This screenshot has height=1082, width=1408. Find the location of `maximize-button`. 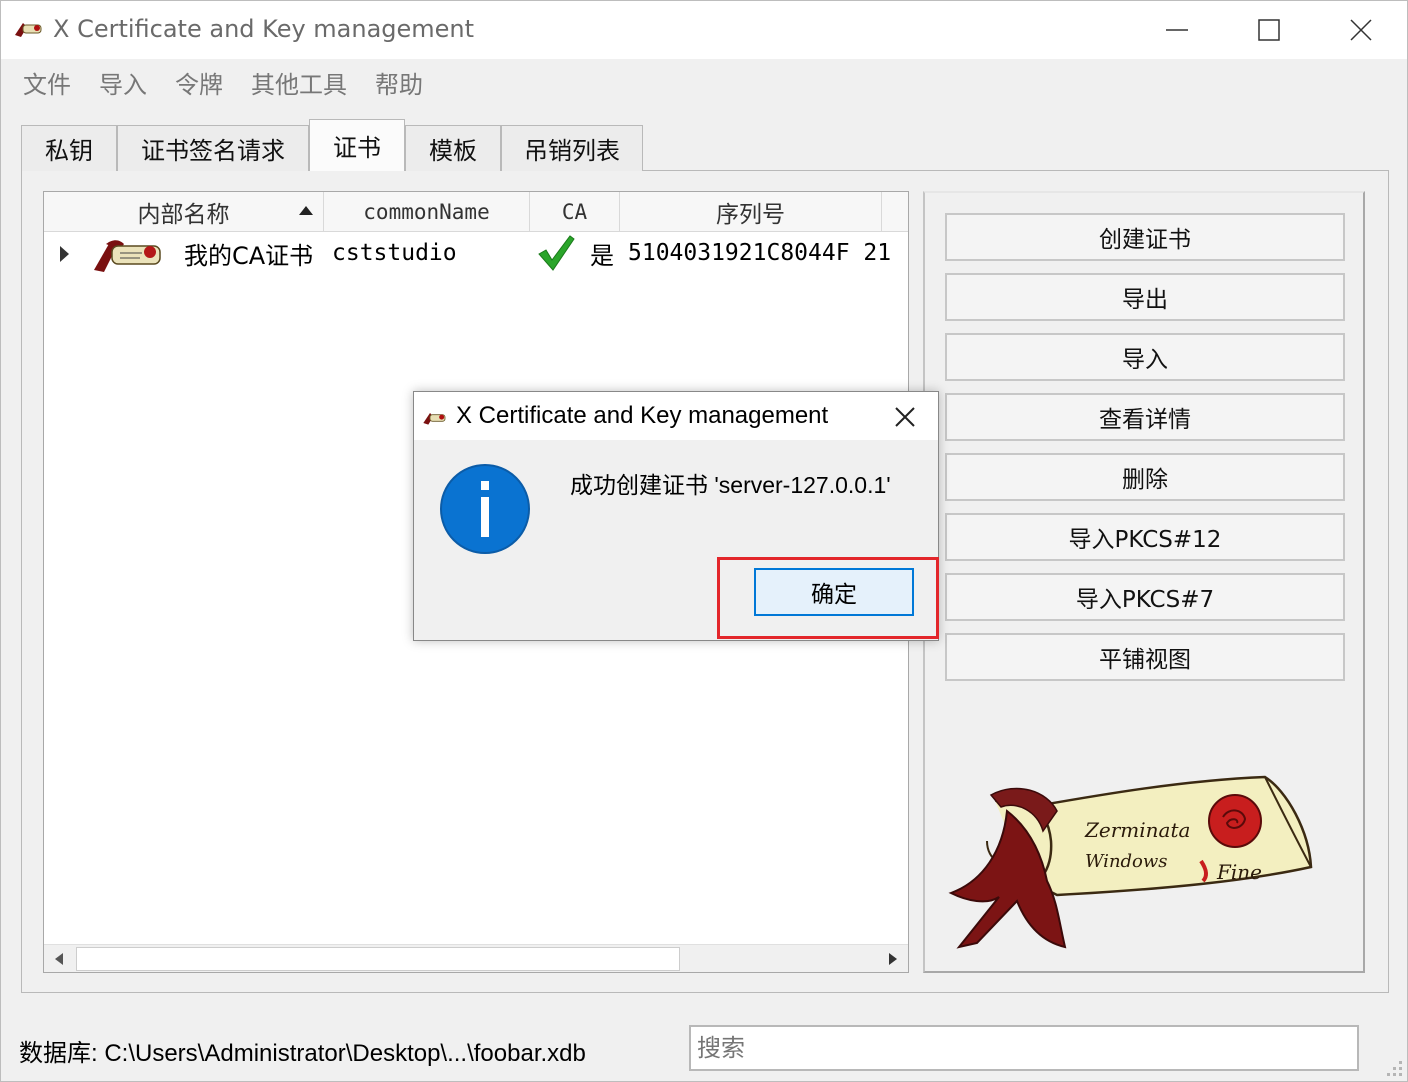

maximize-button is located at coordinates (1269, 30).